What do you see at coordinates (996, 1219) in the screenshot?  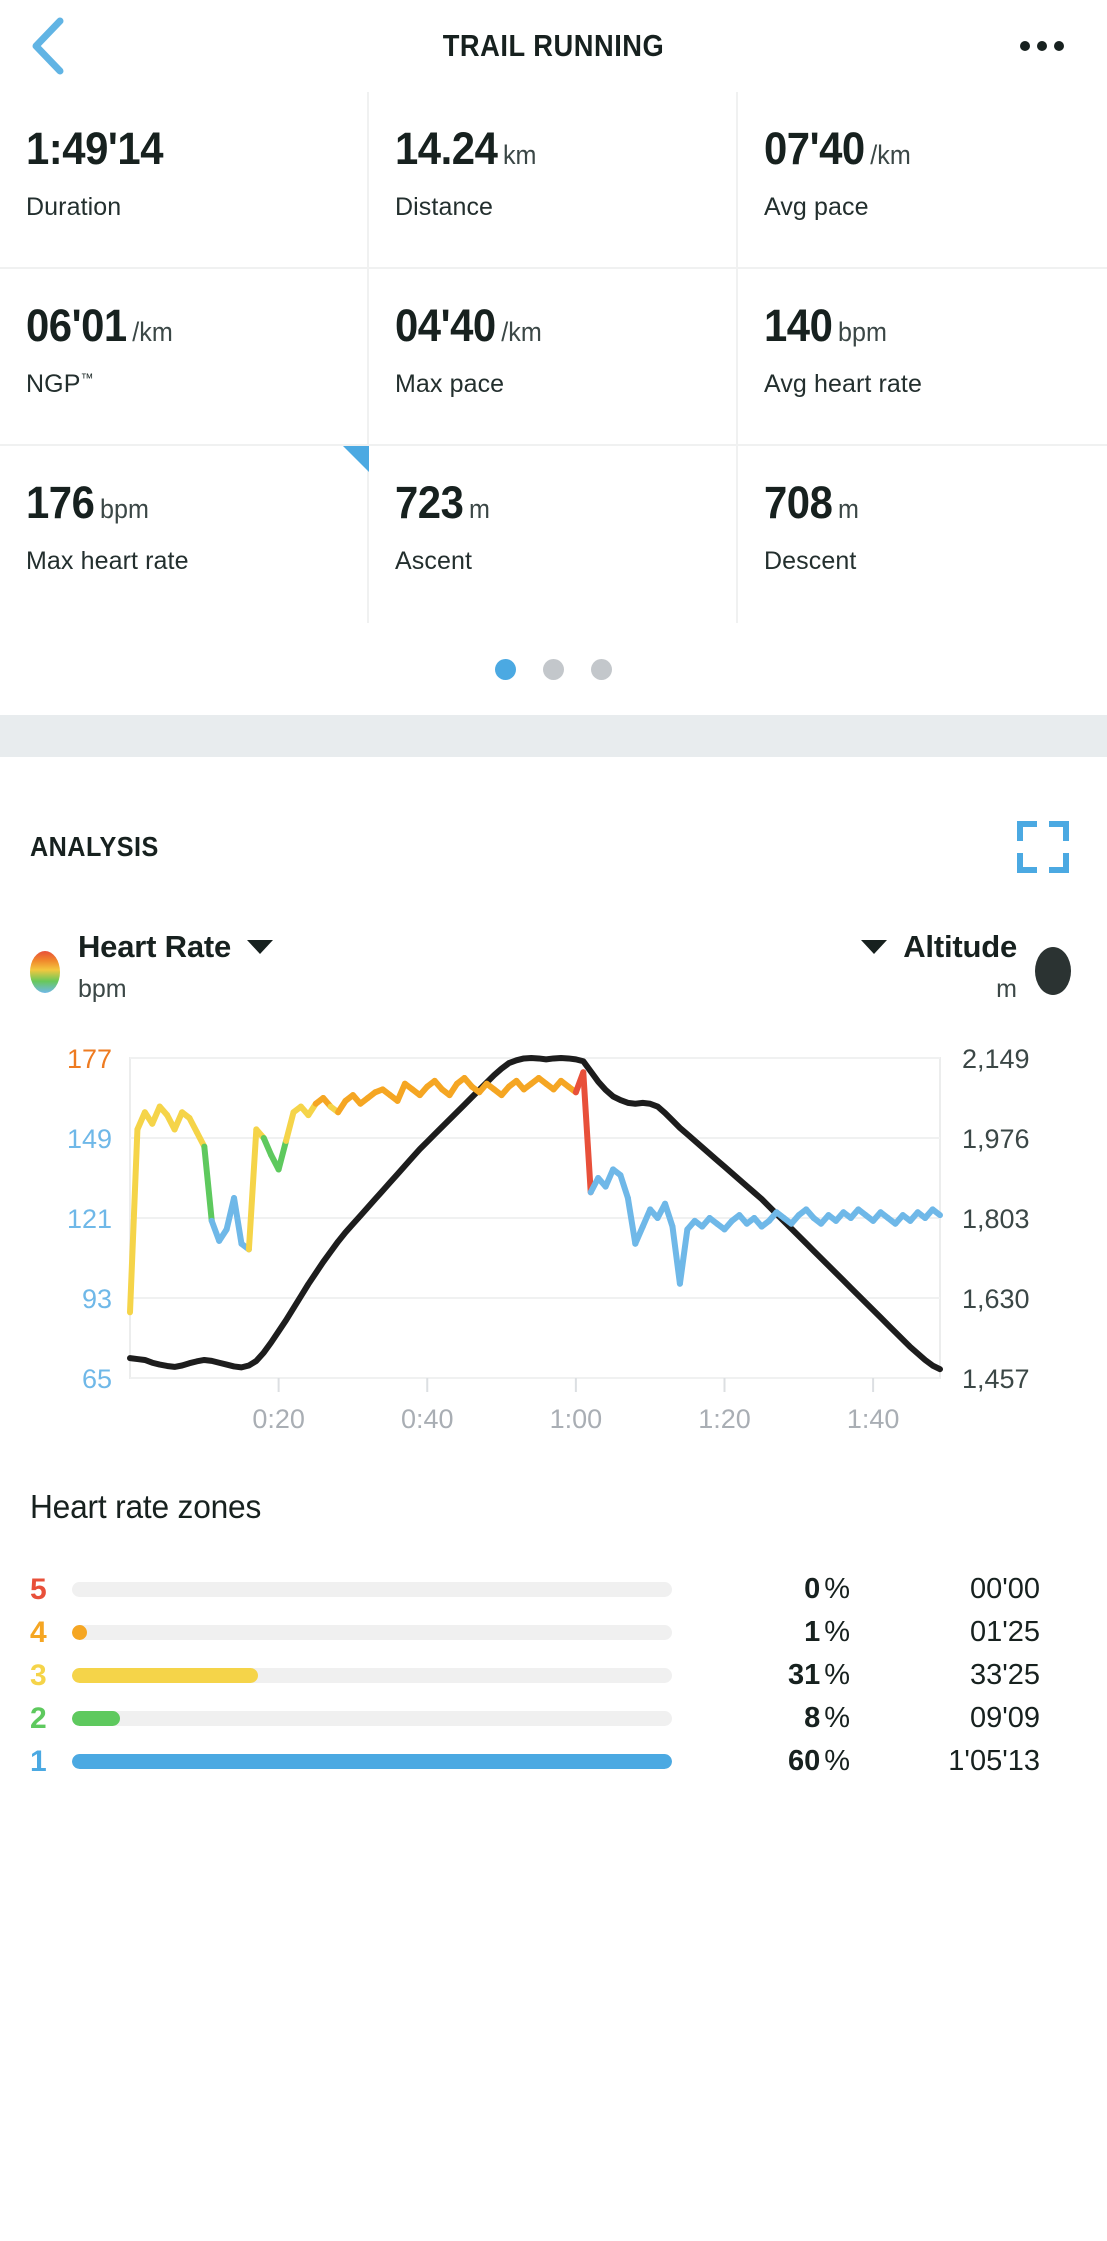 I see `chart-y-tick-label-right: 1,803` at bounding box center [996, 1219].